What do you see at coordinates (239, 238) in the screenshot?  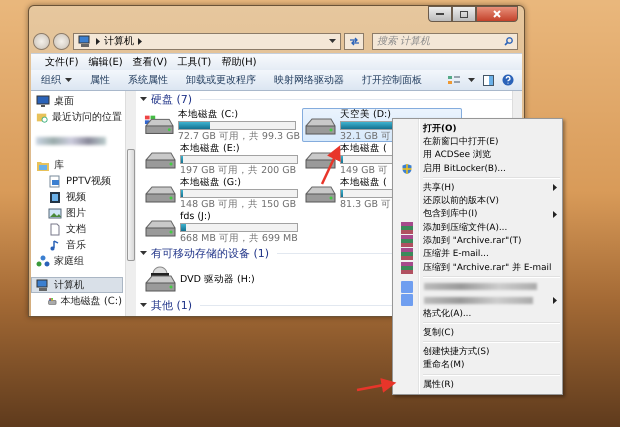 I see `drive-space-text: 668 MB 可用，共 699 MB` at bounding box center [239, 238].